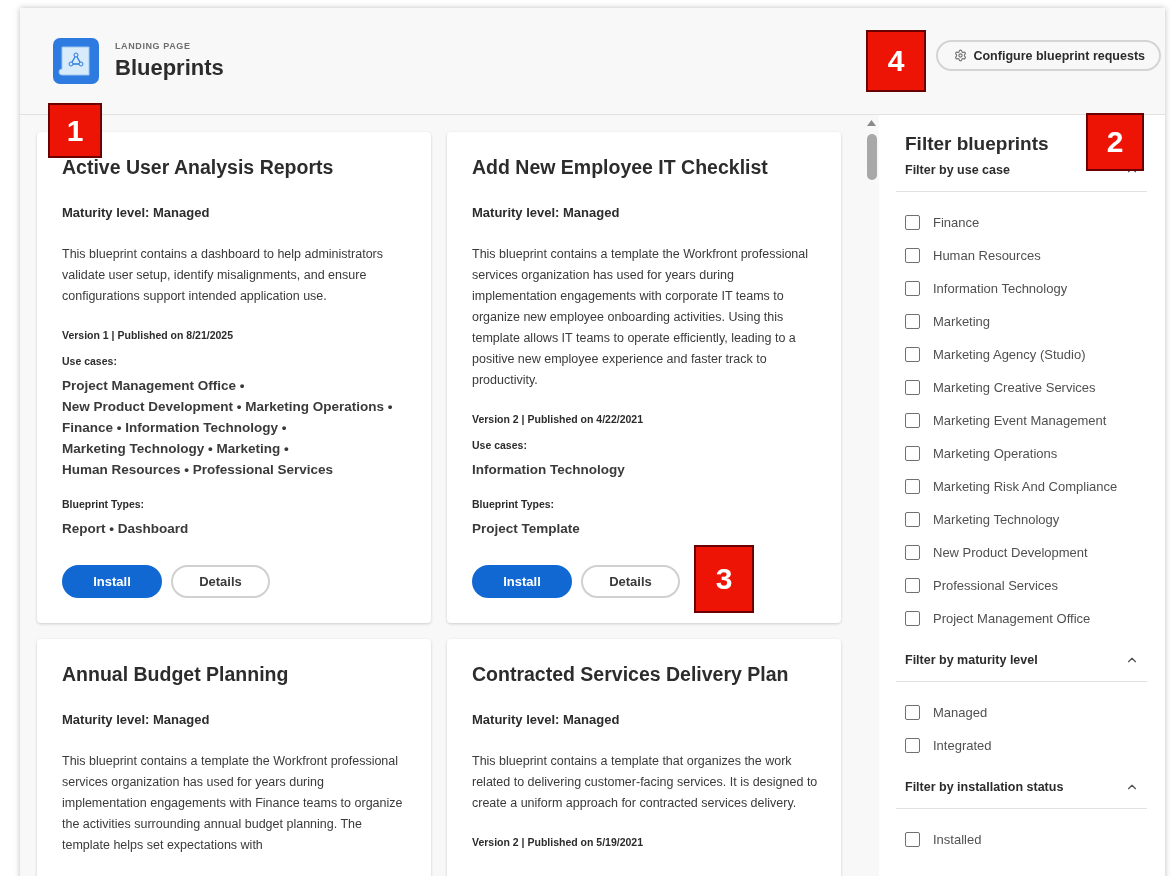  What do you see at coordinates (1014, 387) in the screenshot?
I see `filter-option-label: Marketing Creative Services` at bounding box center [1014, 387].